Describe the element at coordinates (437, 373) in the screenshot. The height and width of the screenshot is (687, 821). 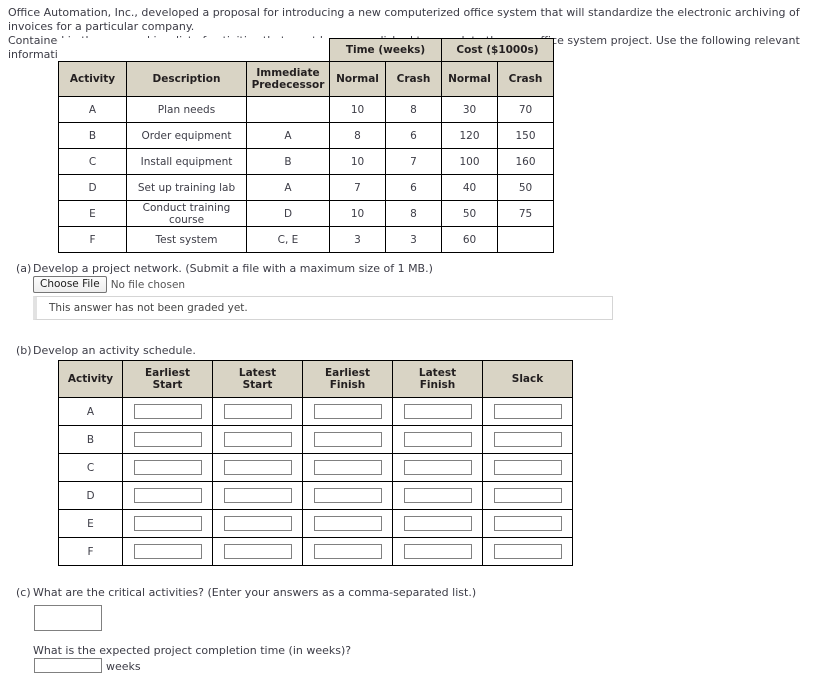
I see `header-latest-finish-line-1: Latest` at that location.